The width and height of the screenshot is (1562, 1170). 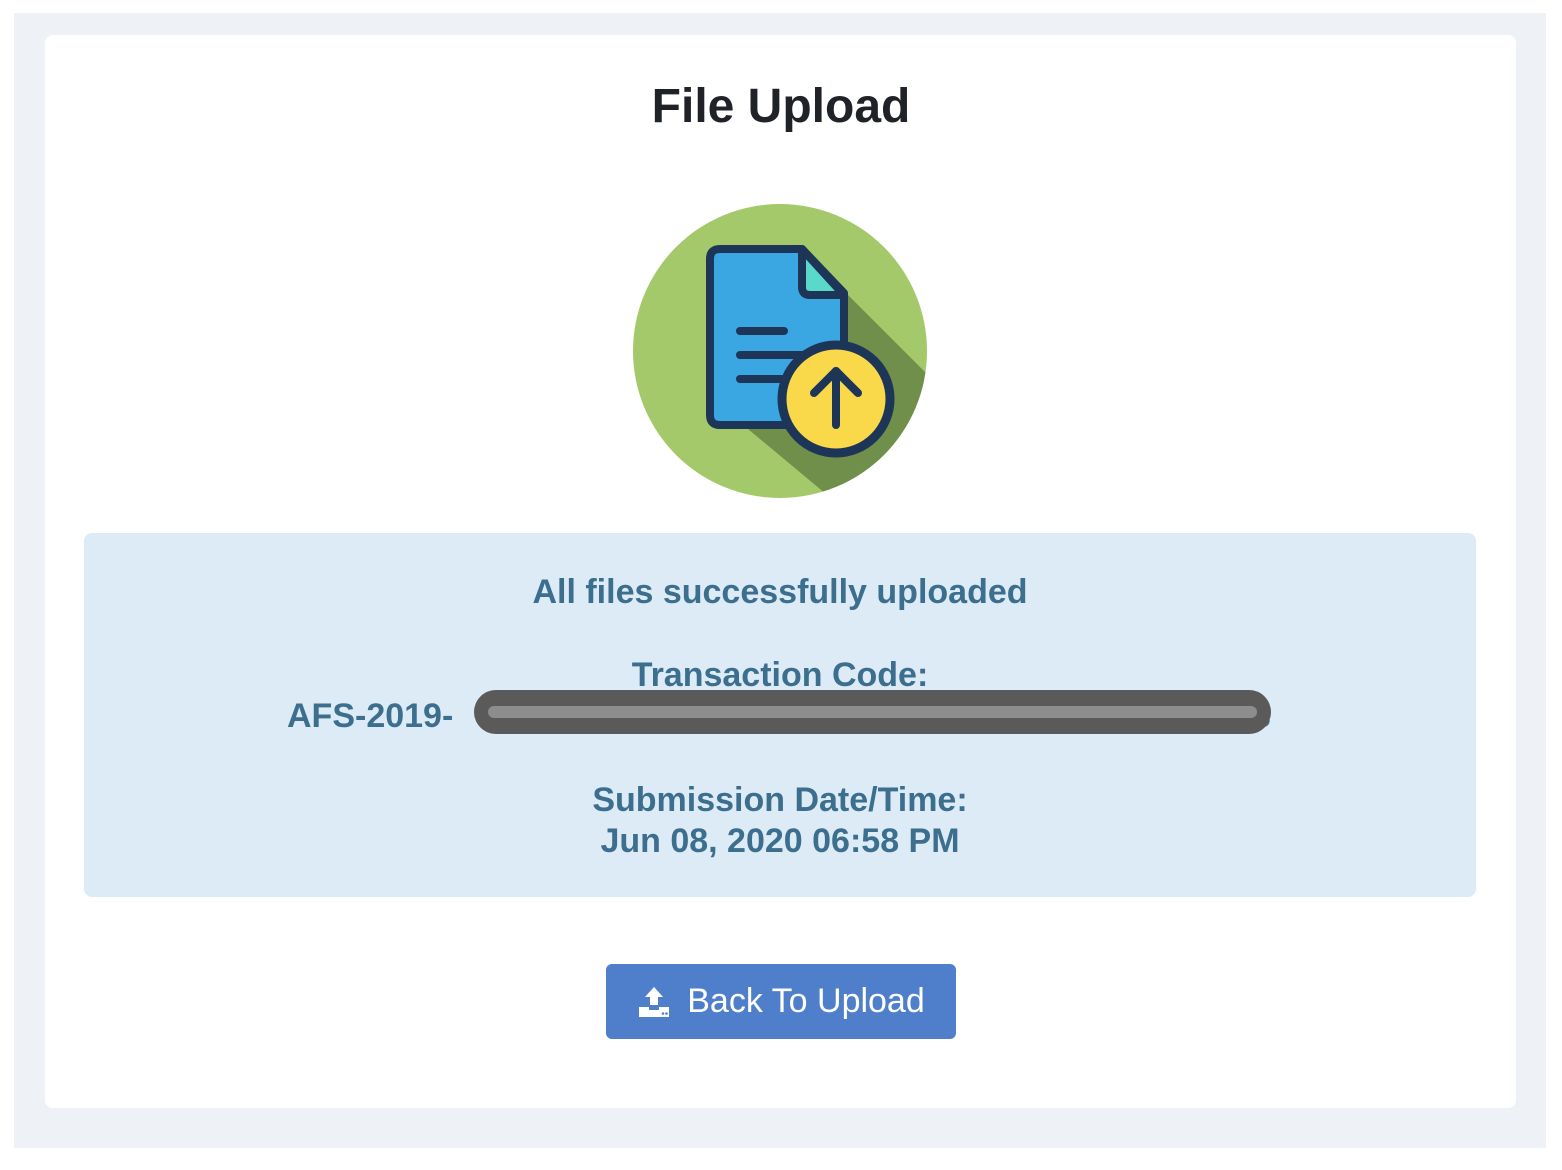 I want to click on file-upload-icon, so click(x=780, y=351).